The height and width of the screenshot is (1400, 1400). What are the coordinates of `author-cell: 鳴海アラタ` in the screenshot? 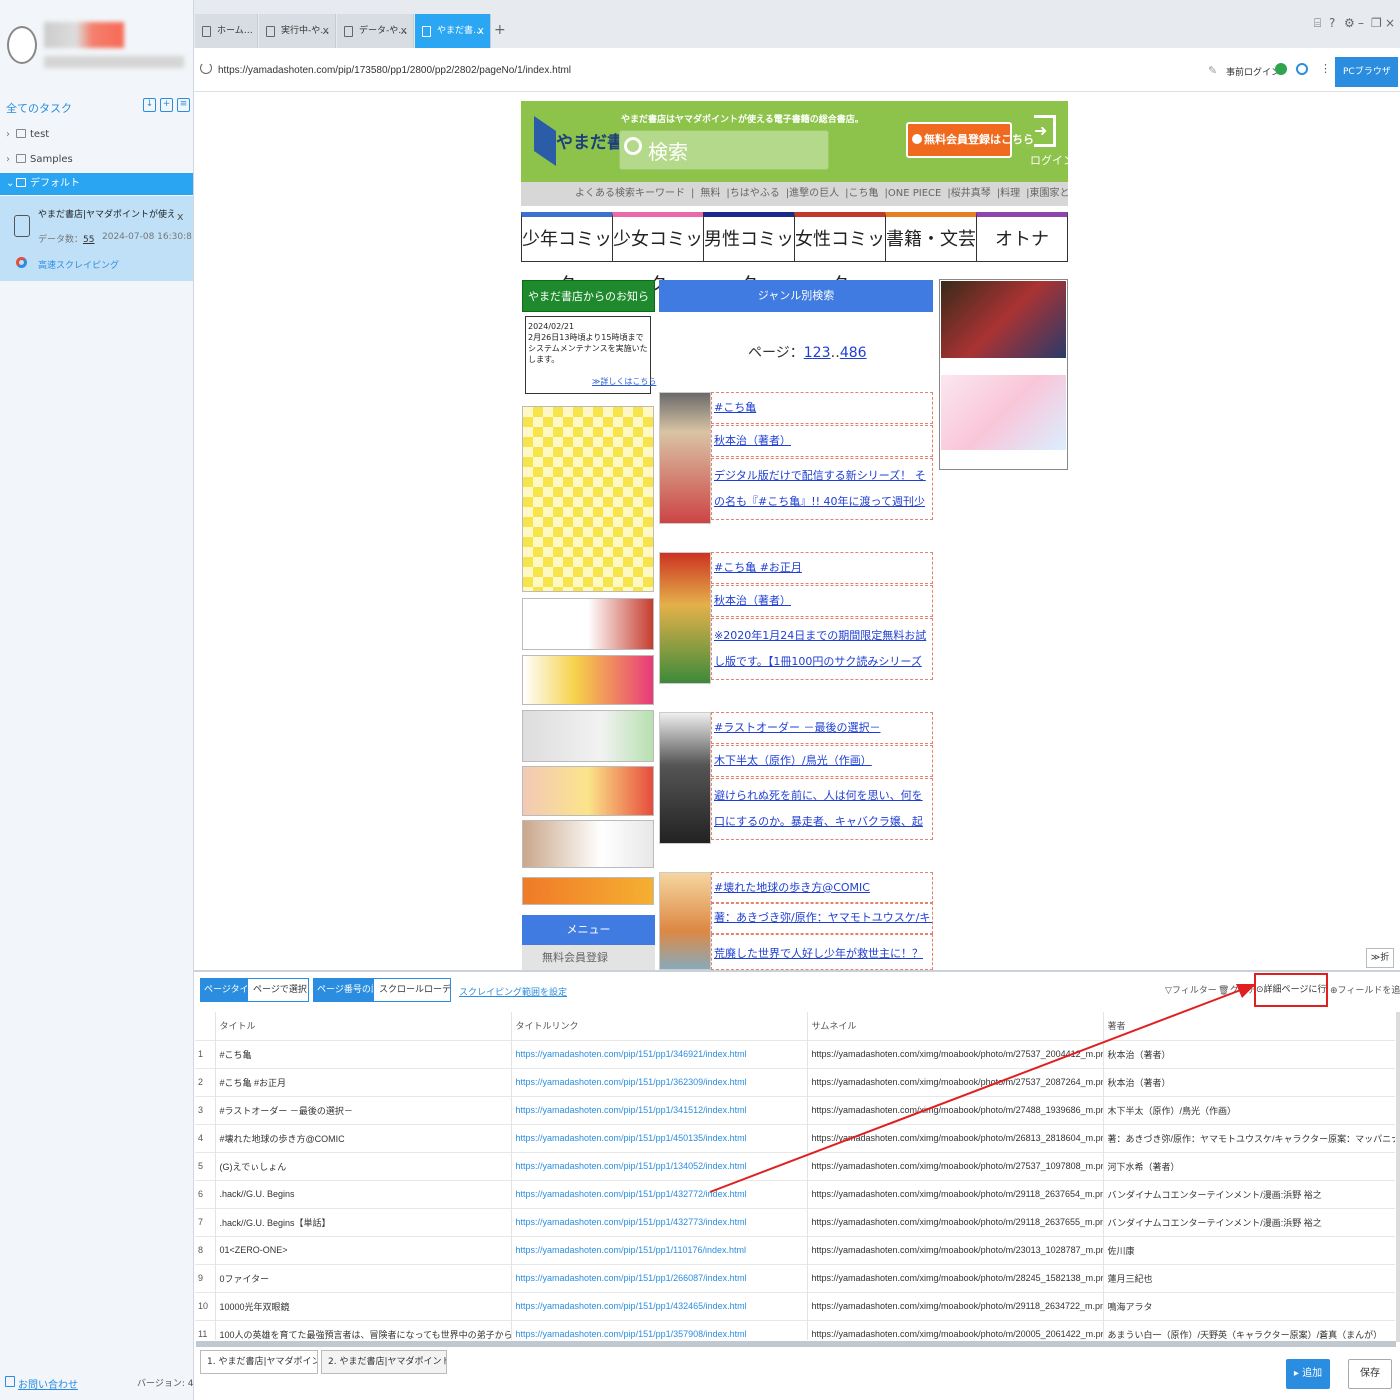 It's located at (1249, 1305).